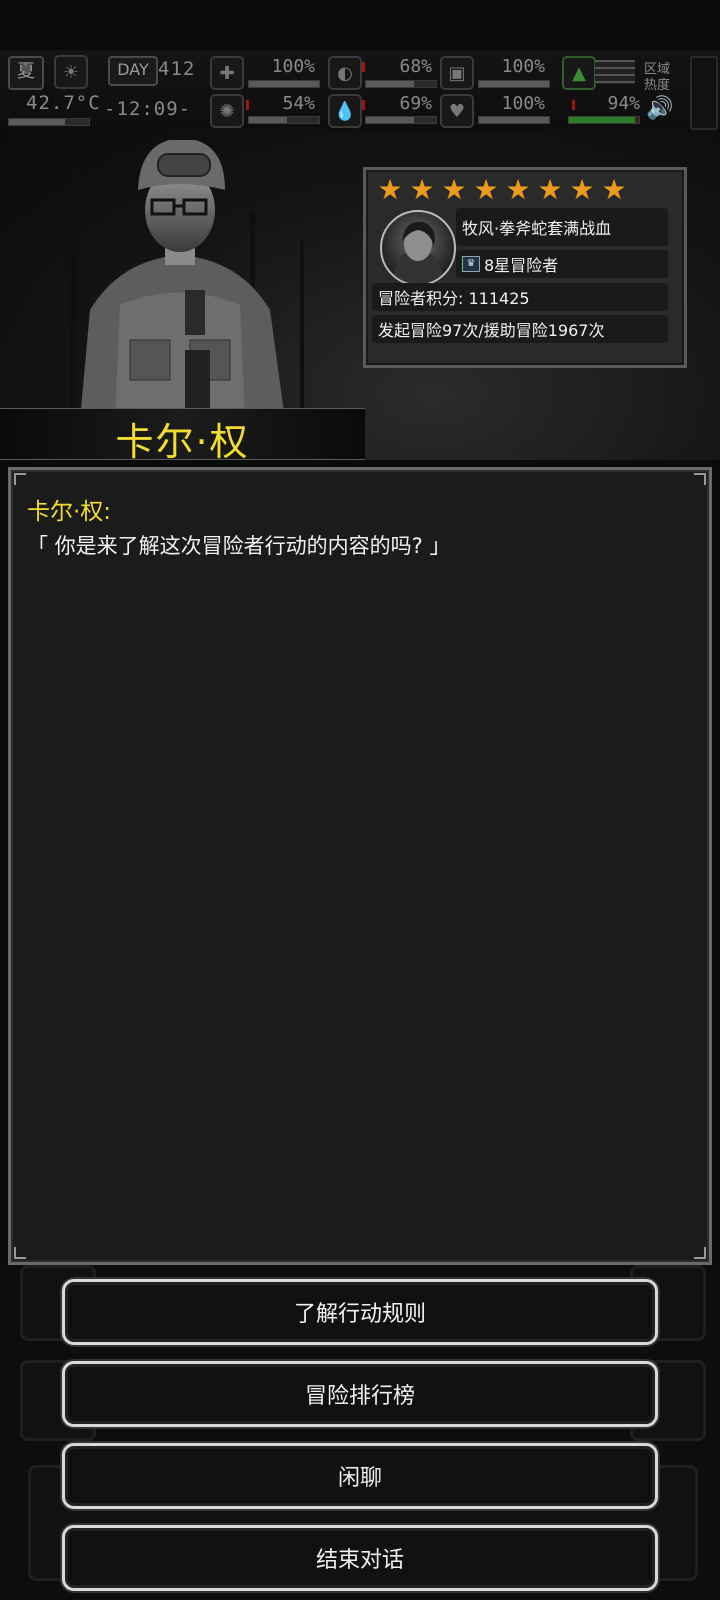 The height and width of the screenshot is (1600, 720). I want to click on temperature-bar, so click(49, 122).